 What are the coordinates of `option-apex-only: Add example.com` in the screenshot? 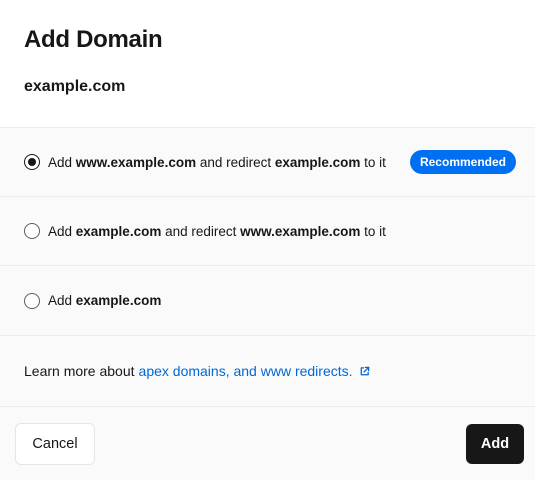 It's located at (267, 301).